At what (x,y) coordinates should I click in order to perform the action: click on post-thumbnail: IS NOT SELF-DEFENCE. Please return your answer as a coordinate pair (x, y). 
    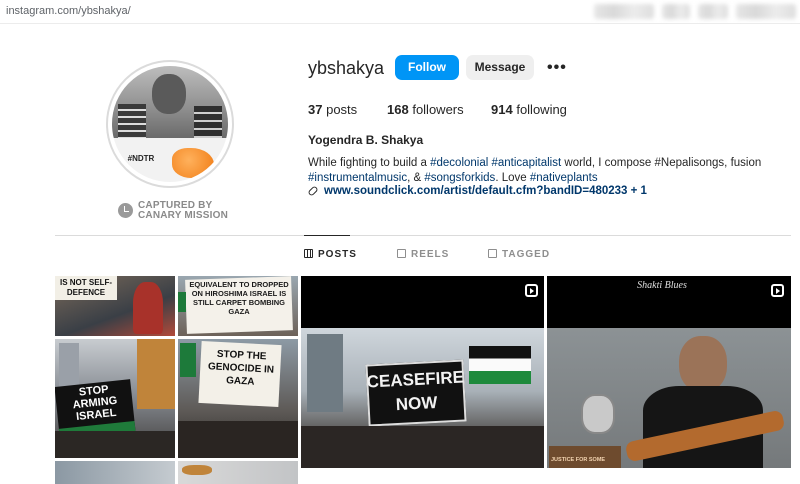
    Looking at the image, I should click on (115, 306).